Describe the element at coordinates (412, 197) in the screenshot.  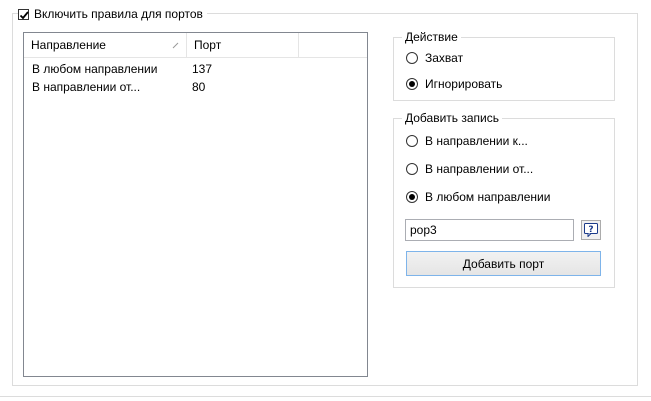
I see `direction-any-radio` at that location.